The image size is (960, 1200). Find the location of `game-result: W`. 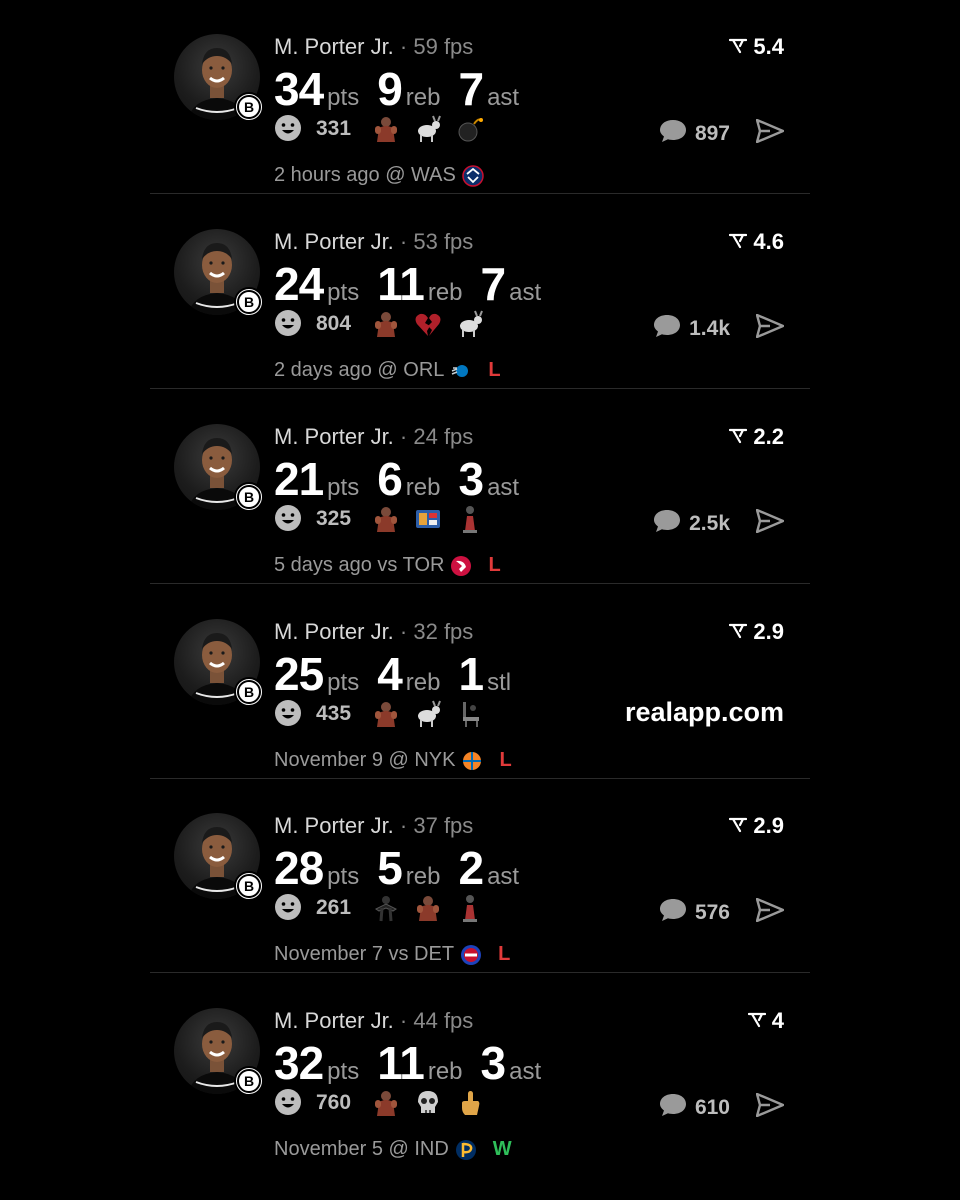

game-result: W is located at coordinates (502, 1149).